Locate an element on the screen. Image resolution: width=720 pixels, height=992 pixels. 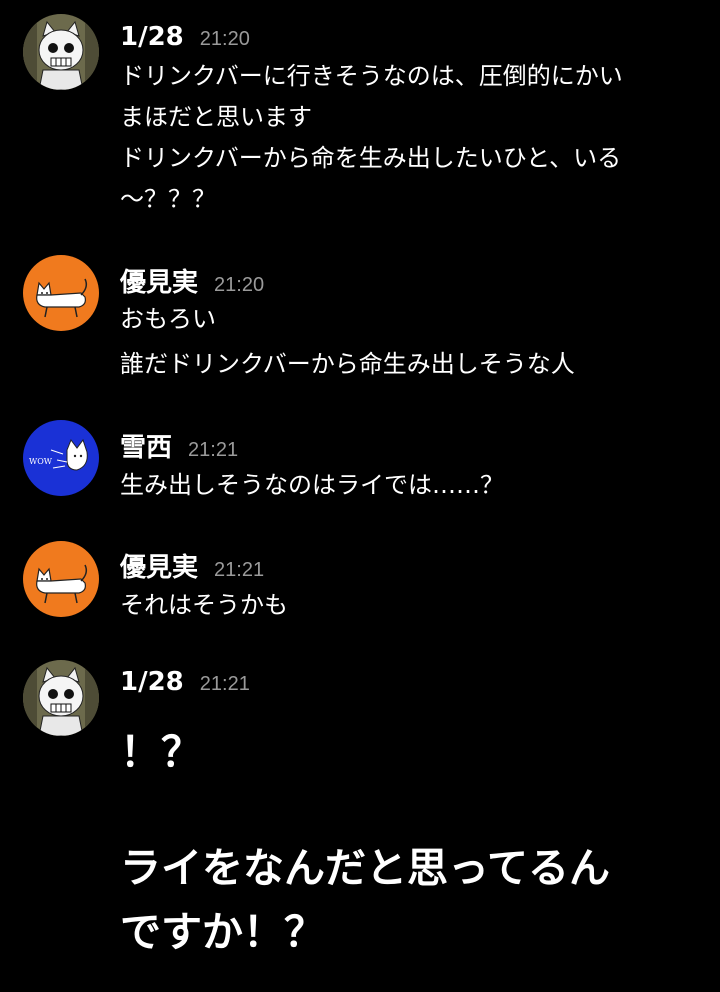
message-text-line: それはそうかも is located at coordinates (204, 605).